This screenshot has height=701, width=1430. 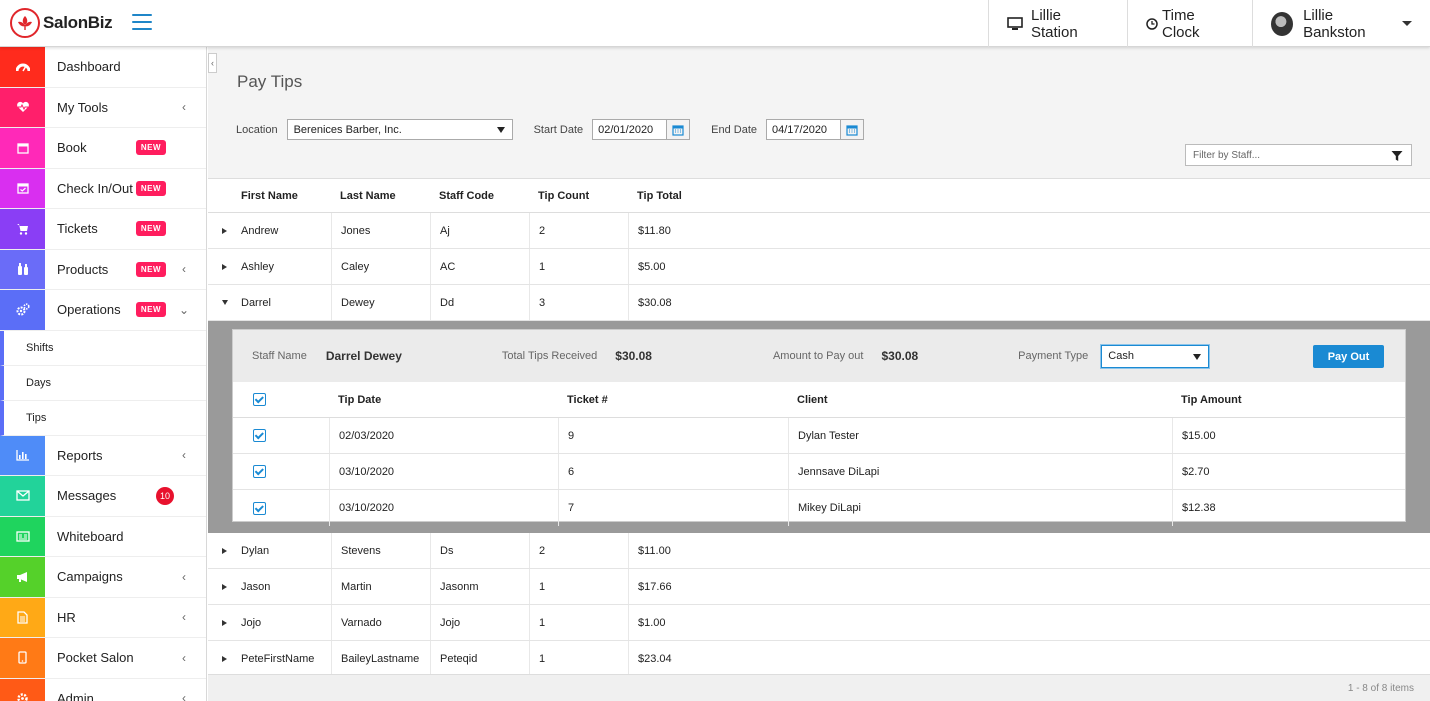 I want to click on table-row: Darrel Dewey Dd 3 $30.08, so click(x=819, y=303).